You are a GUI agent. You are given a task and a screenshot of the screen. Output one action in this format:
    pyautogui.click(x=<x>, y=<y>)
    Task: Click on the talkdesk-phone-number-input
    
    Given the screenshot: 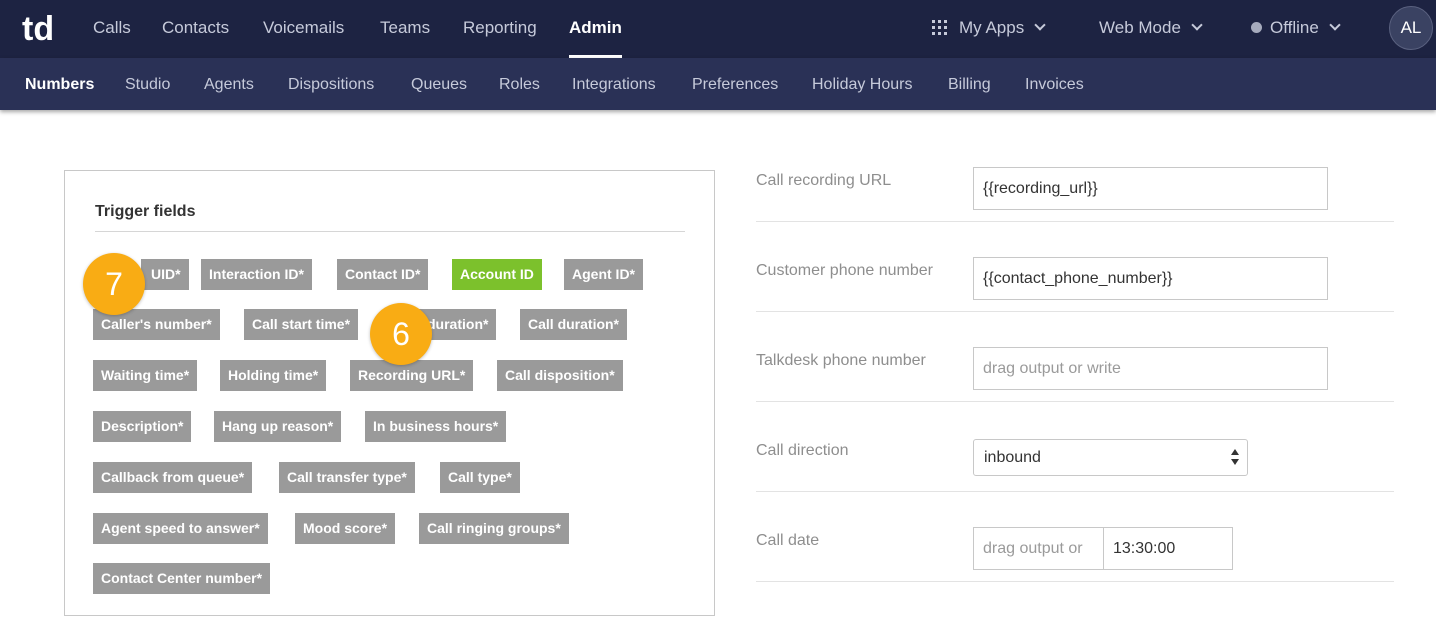 What is the action you would take?
    pyautogui.click(x=1150, y=368)
    